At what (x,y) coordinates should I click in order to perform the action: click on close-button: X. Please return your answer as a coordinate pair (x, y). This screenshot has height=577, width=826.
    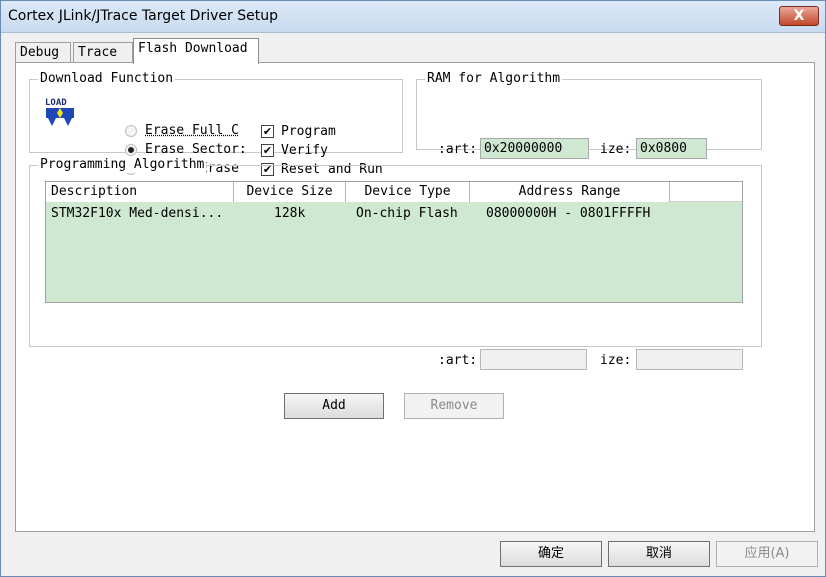
    Looking at the image, I should click on (799, 16).